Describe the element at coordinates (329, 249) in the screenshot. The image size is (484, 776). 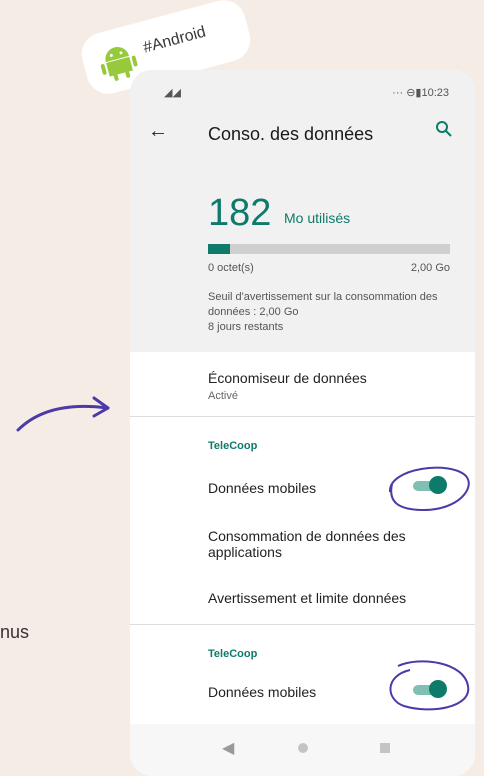
I see `usage-progress-bar` at that location.